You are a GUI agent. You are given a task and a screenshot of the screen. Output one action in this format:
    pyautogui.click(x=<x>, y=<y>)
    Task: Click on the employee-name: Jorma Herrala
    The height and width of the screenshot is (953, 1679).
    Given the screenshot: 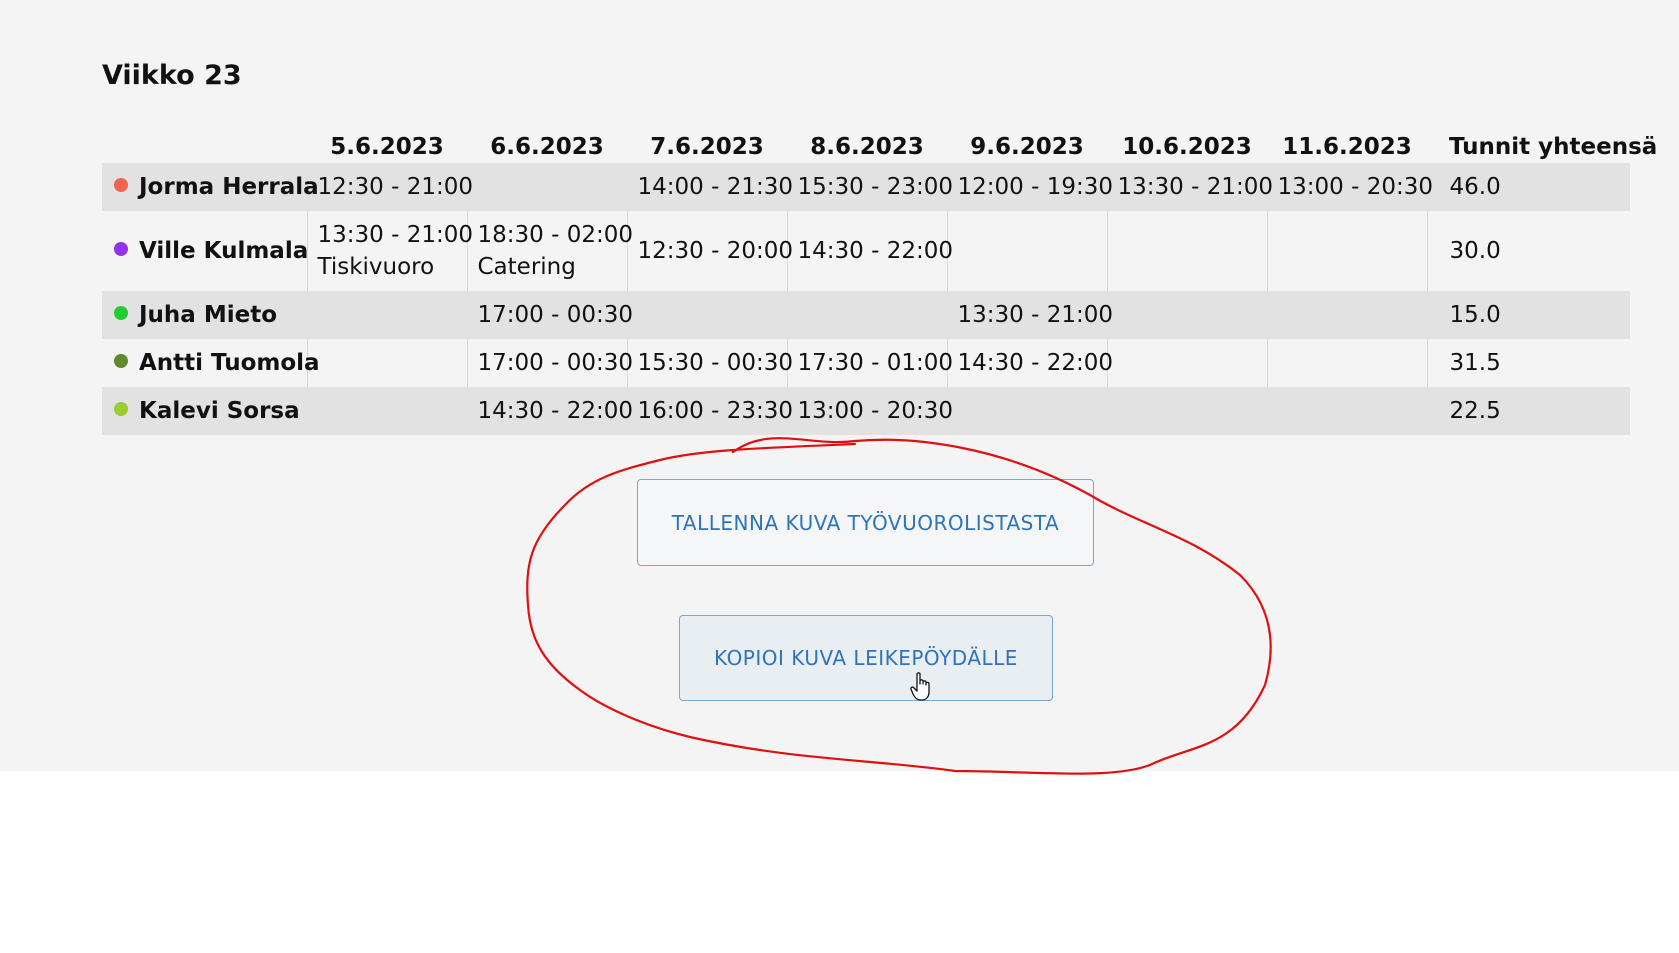 What is the action you would take?
    pyautogui.click(x=229, y=187)
    